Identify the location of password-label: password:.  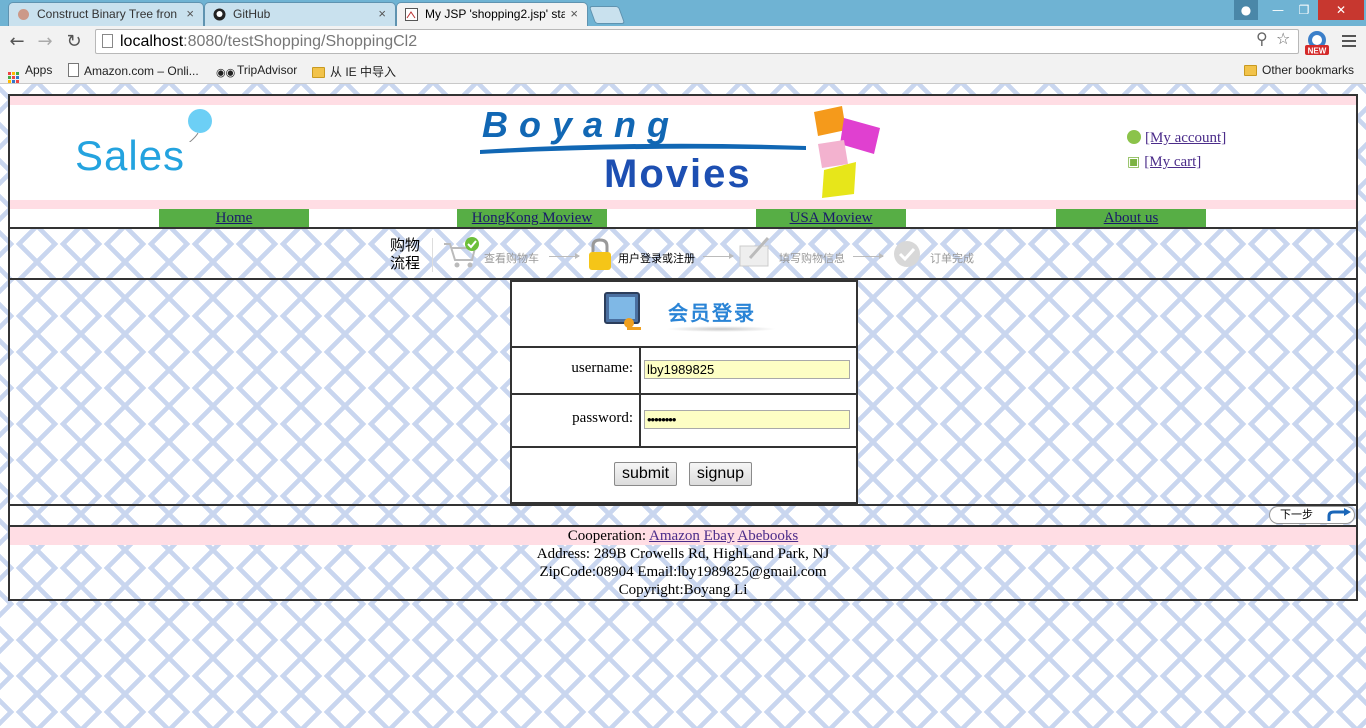
(602, 418).